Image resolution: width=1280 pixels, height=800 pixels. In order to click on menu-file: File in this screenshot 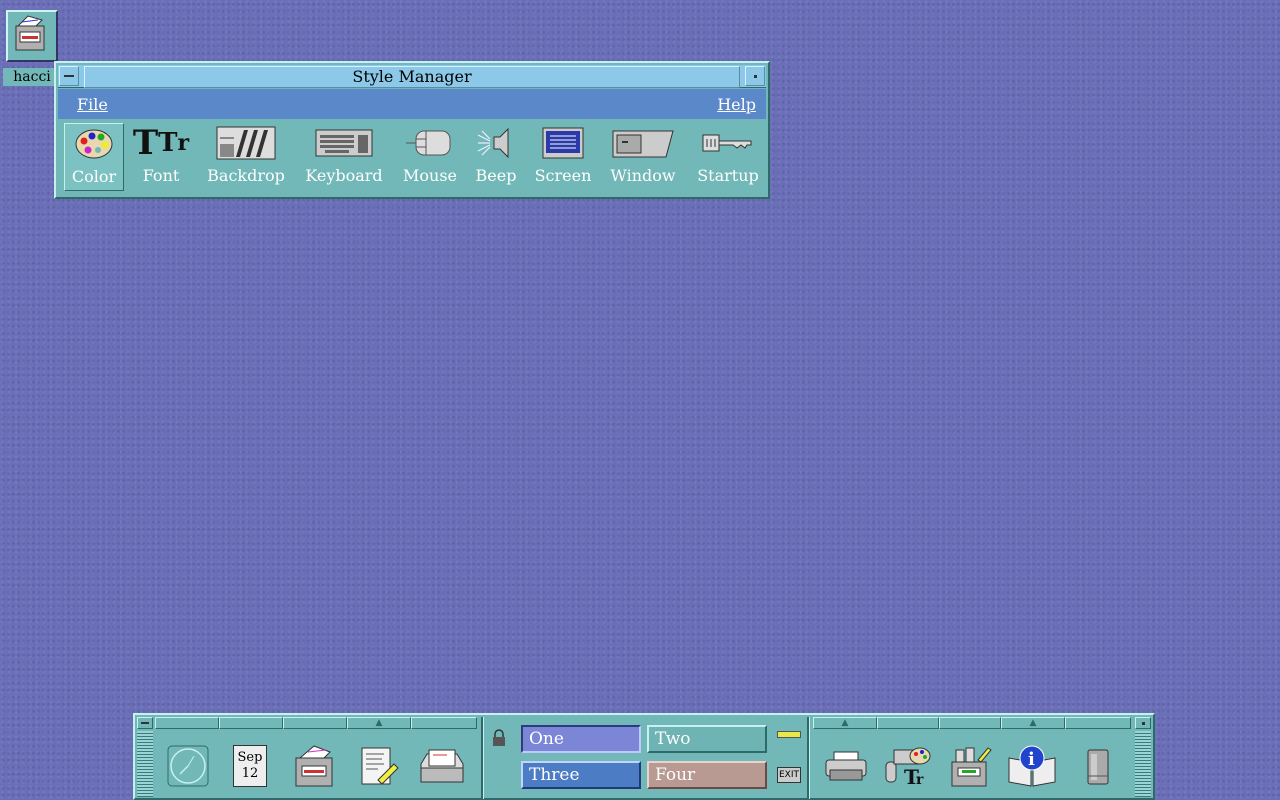, I will do `click(92, 104)`.